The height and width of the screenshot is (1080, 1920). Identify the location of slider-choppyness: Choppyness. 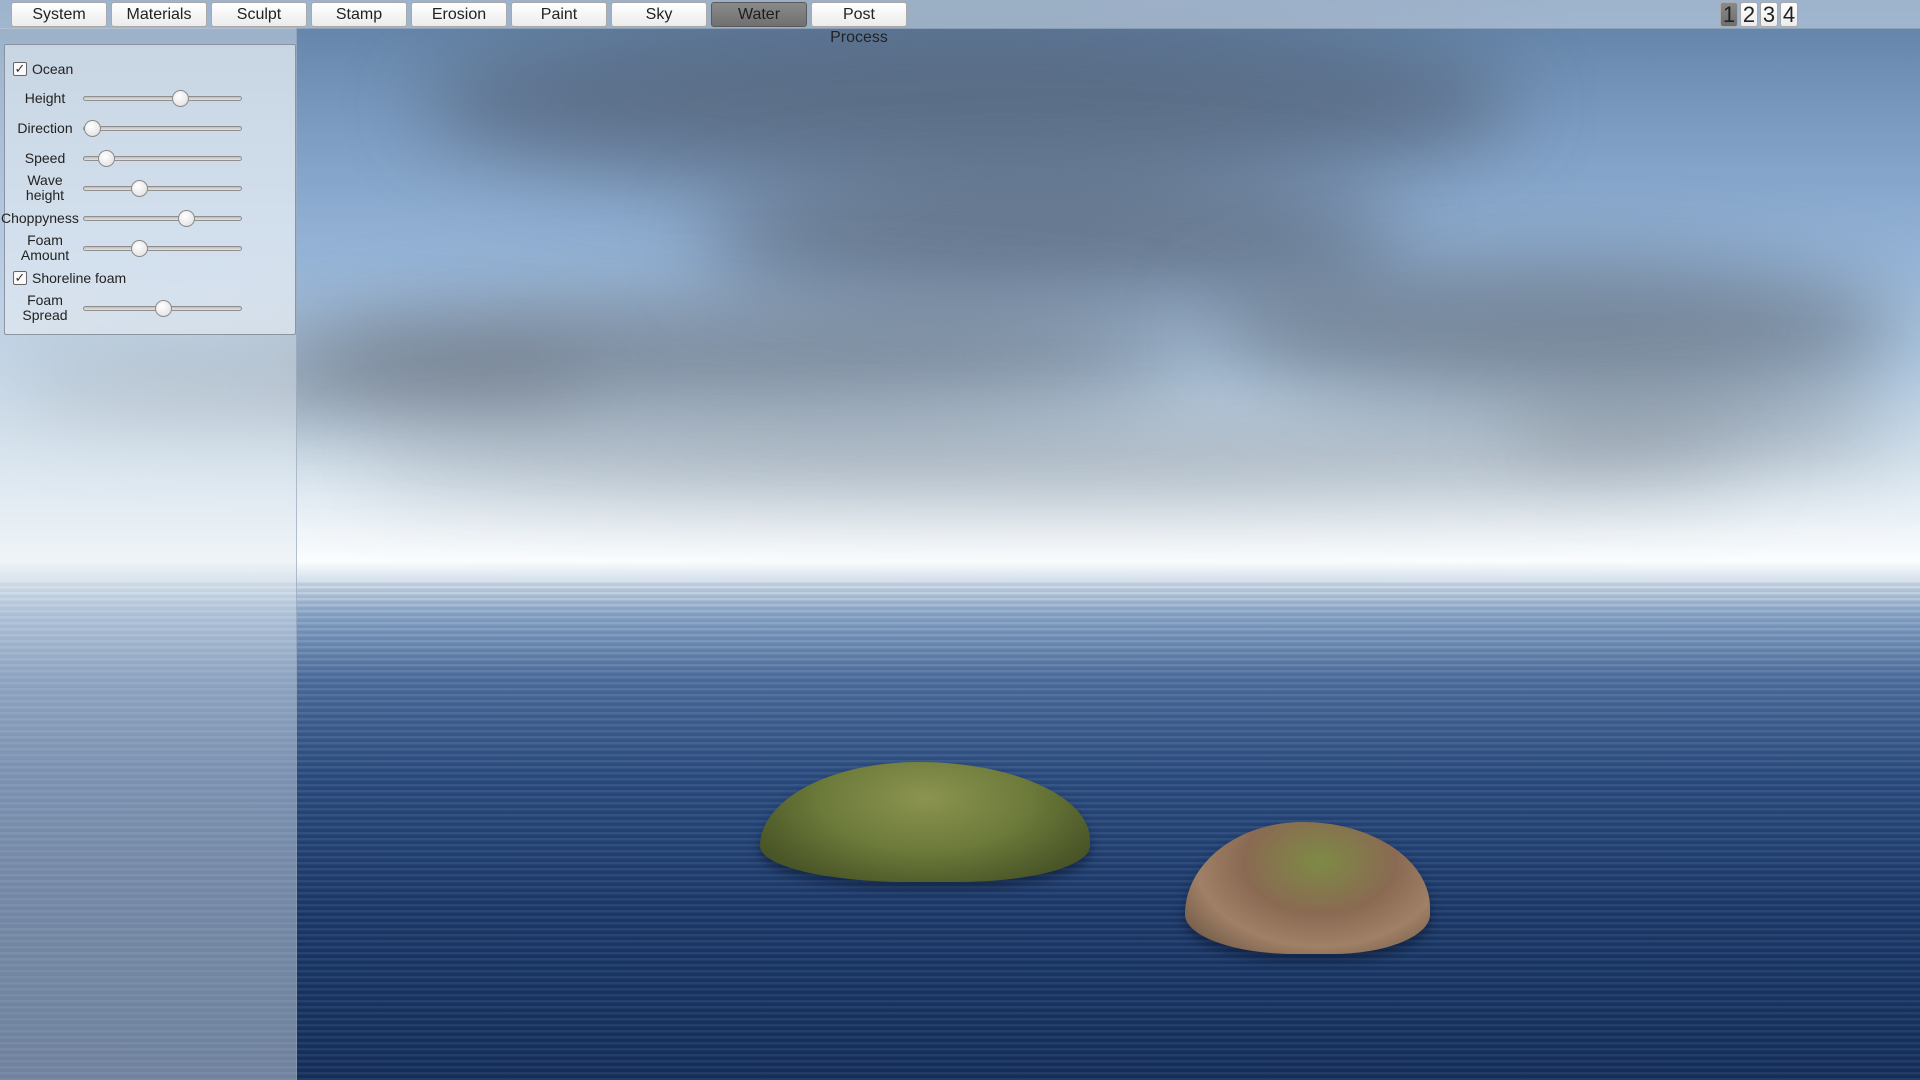
(149, 218).